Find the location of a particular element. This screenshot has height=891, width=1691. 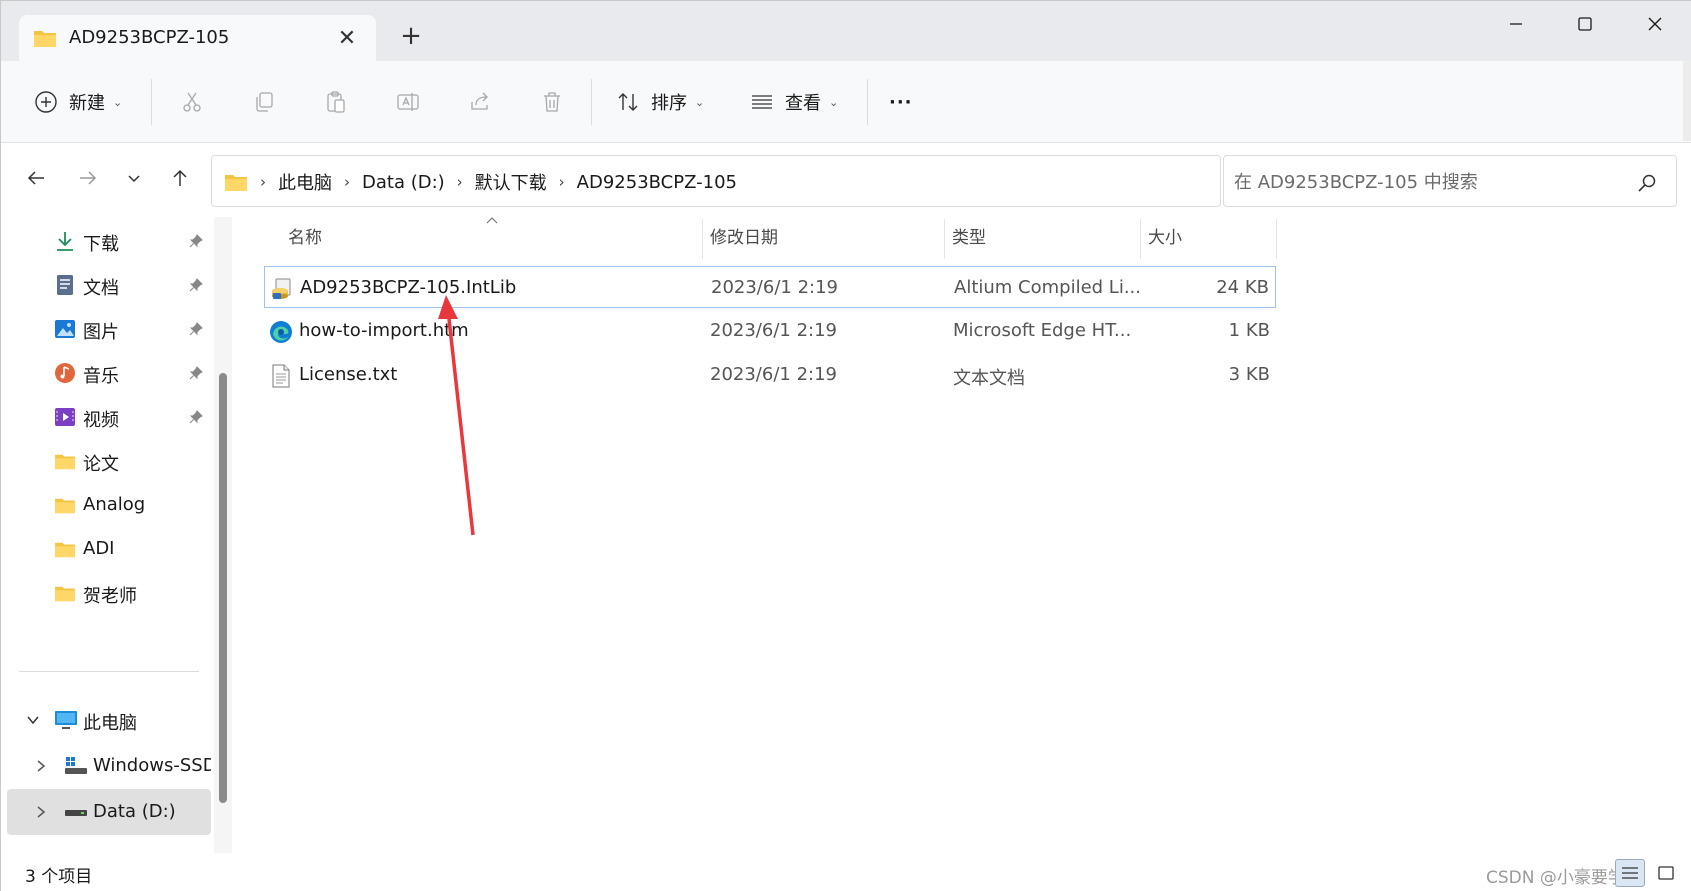

close-window-button is located at coordinates (1655, 24).